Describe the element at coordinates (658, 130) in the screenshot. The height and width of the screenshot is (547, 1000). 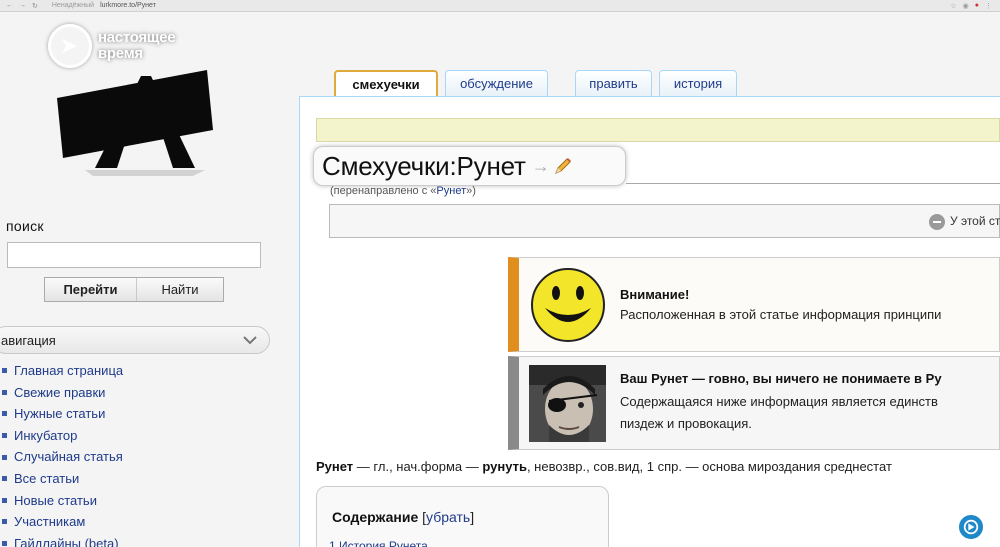
I see `site-notice-banner` at that location.